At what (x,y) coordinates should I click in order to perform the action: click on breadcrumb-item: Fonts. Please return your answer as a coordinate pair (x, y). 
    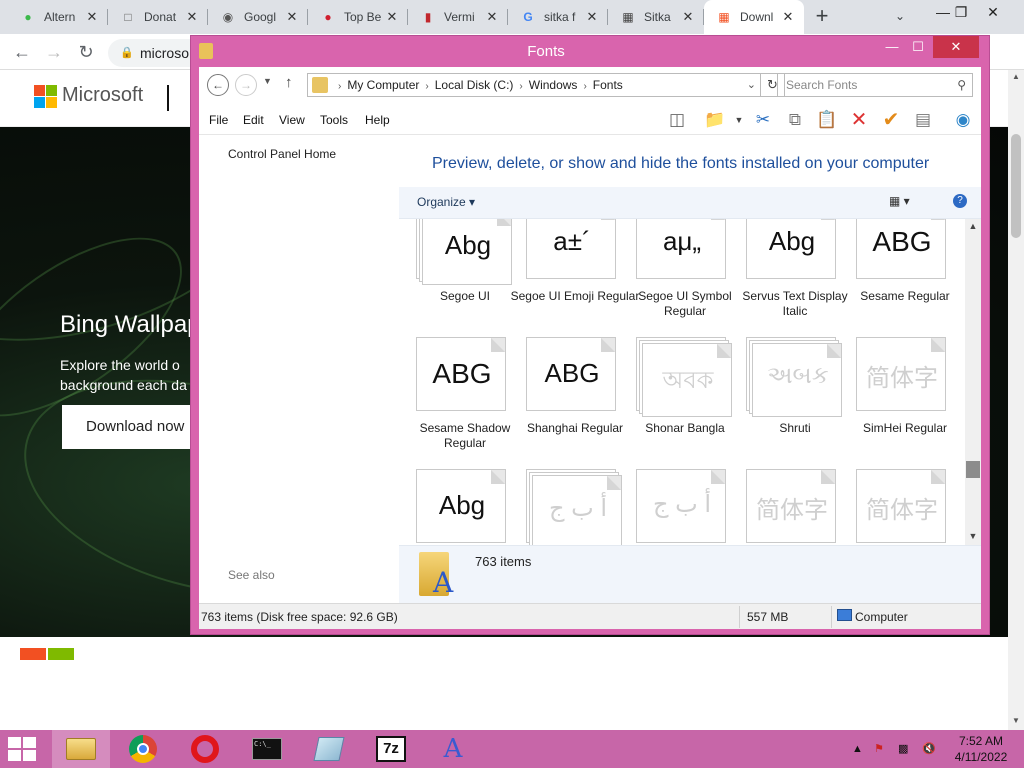
    Looking at the image, I should click on (608, 85).